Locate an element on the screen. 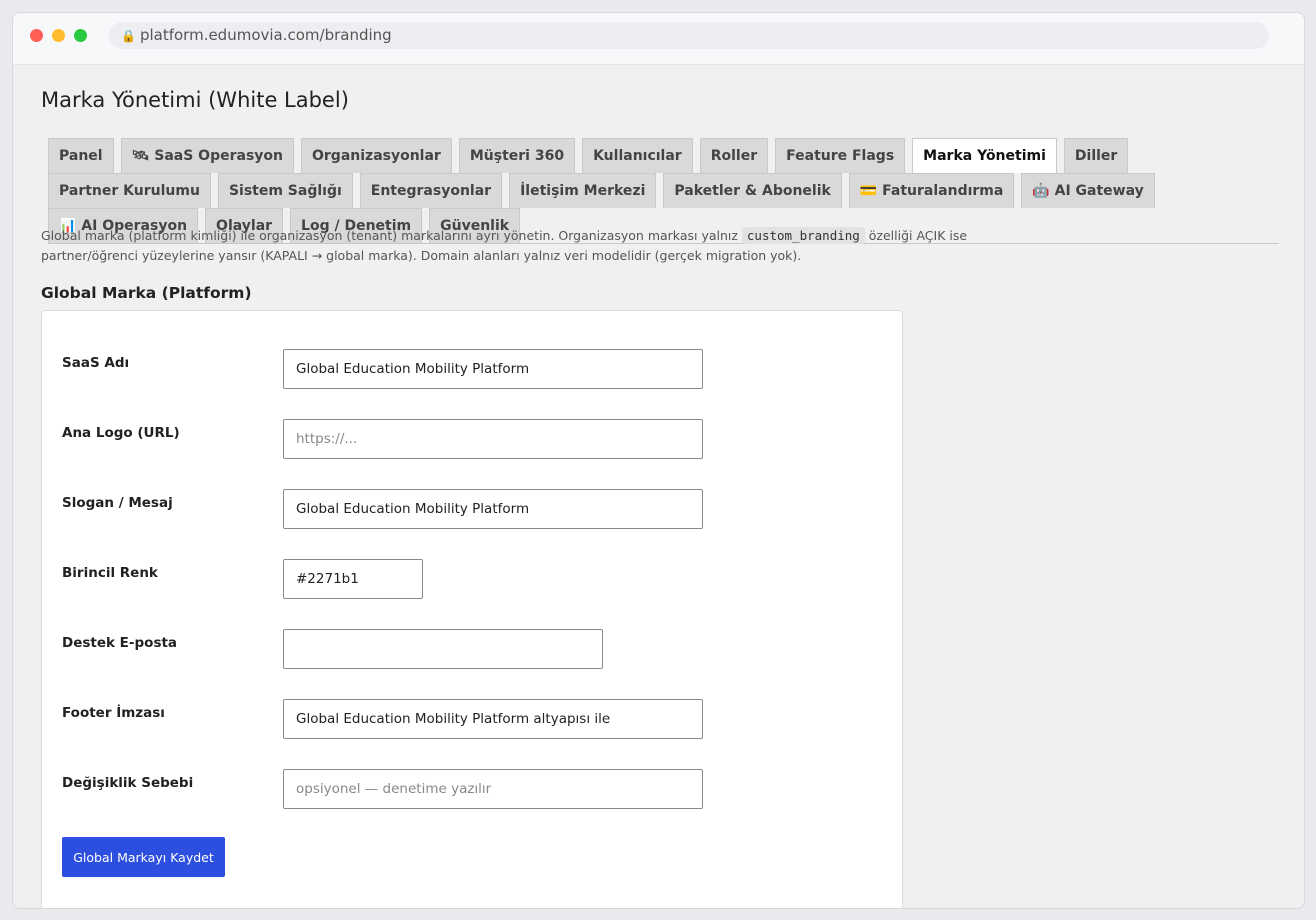 This screenshot has width=1316, height=920. form-row-footer-signature: Footer İmzası is located at coordinates (472, 719).